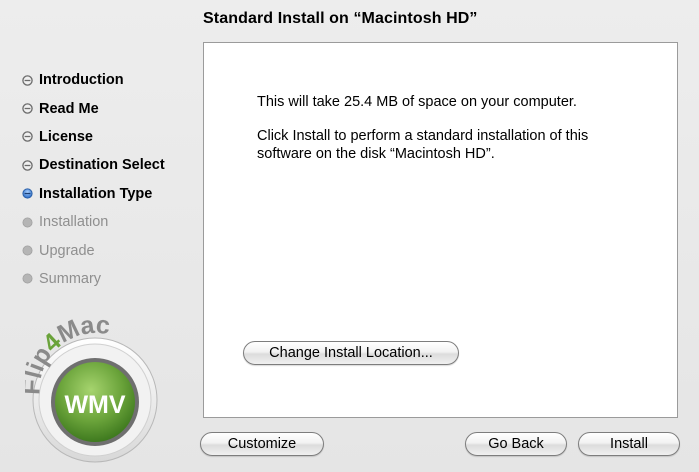 This screenshot has height=472, width=699. Describe the element at coordinates (629, 444) in the screenshot. I see `install-button: Install` at that location.